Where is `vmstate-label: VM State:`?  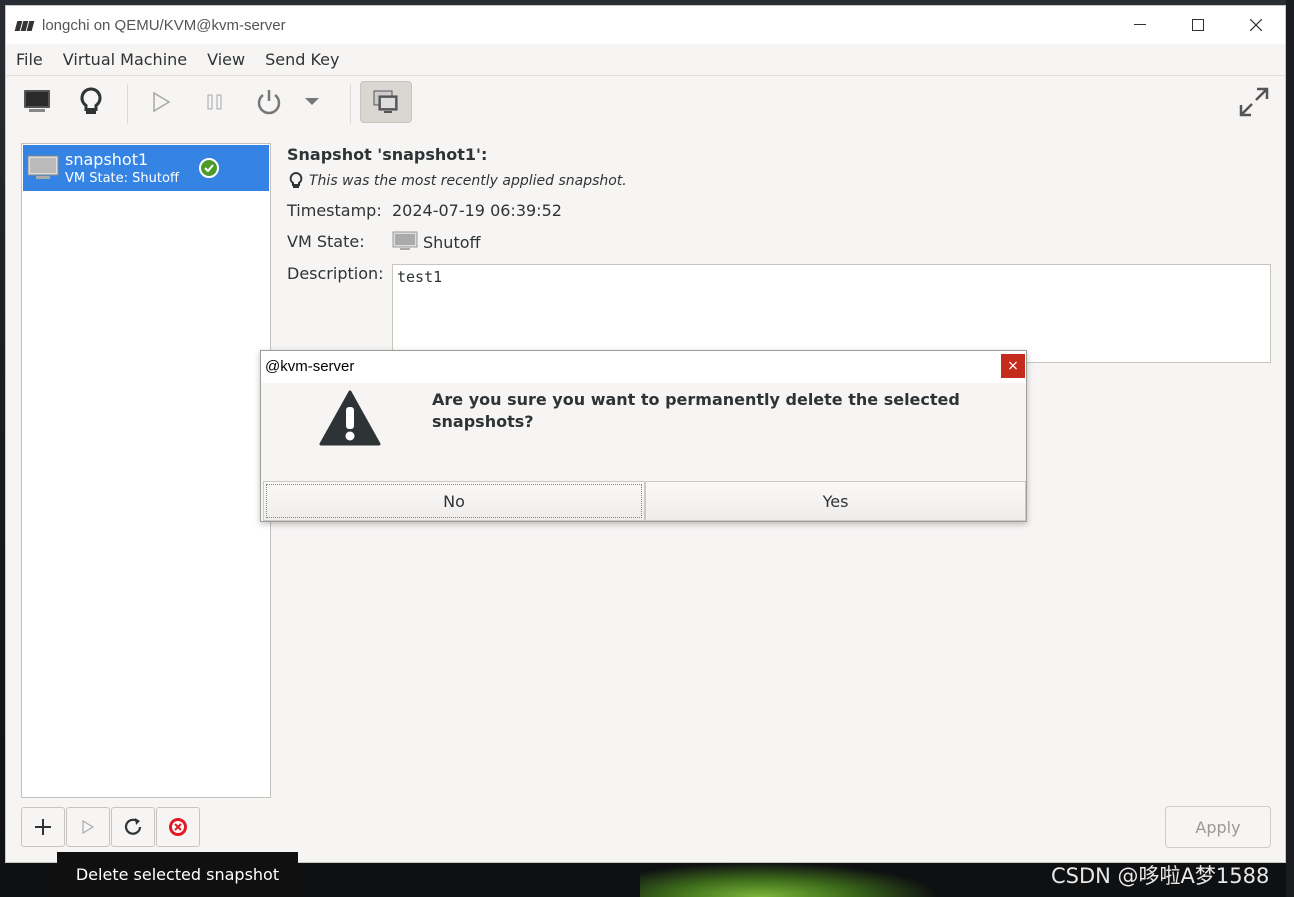 vmstate-label: VM State: is located at coordinates (326, 241).